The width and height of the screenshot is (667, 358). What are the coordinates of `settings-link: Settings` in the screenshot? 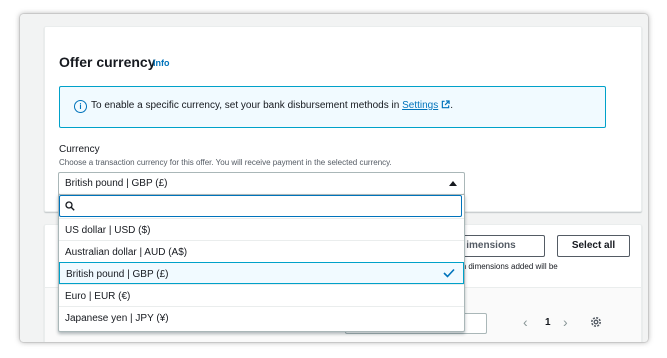 It's located at (420, 105).